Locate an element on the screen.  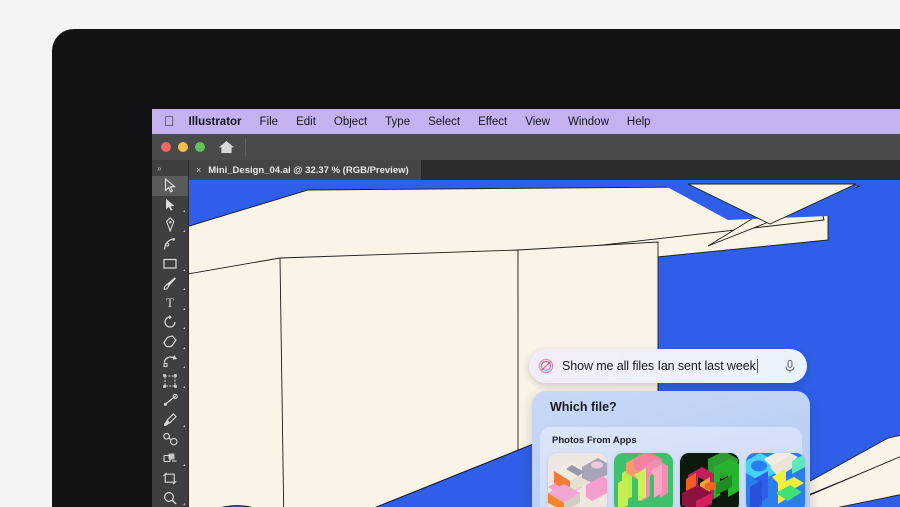
rectangle-tool is located at coordinates (170, 264).